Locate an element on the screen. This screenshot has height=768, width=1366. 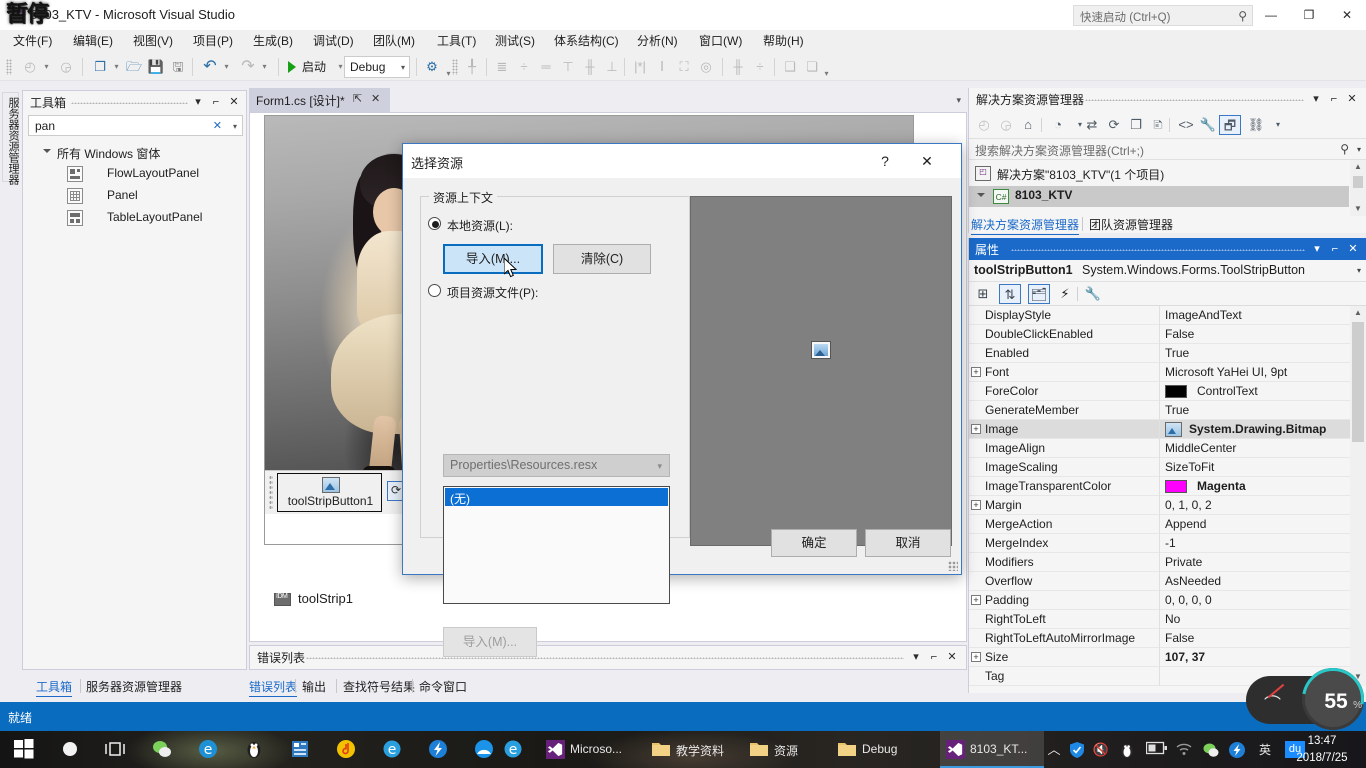
back-dropdown-icon: ▾ is located at coordinates (46, 67).